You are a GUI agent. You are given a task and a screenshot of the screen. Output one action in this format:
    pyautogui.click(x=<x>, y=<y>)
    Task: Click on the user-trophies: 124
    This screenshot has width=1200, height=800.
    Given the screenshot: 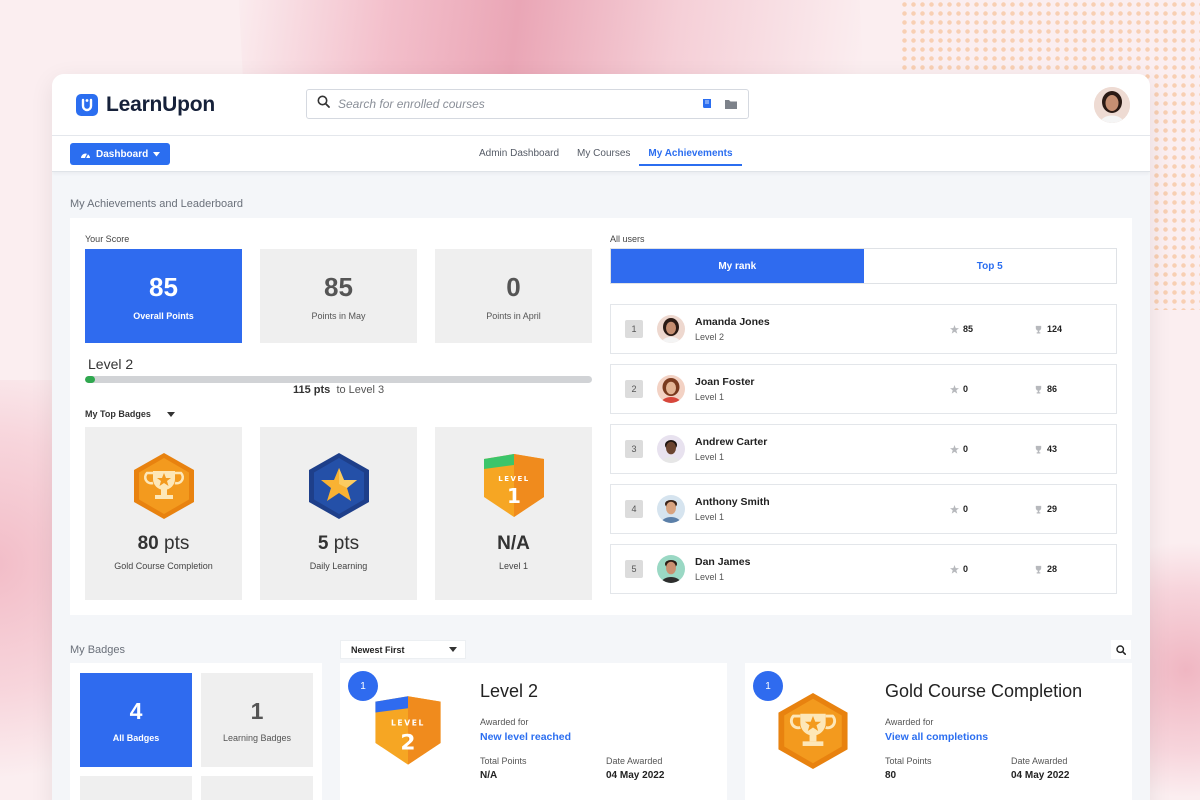 What is the action you would take?
    pyautogui.click(x=1048, y=329)
    